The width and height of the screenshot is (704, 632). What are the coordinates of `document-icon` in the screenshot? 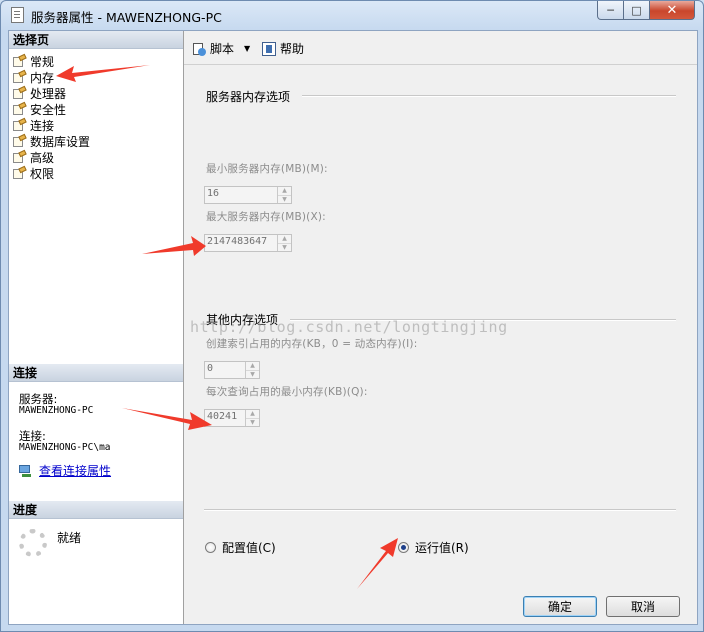 It's located at (17, 15).